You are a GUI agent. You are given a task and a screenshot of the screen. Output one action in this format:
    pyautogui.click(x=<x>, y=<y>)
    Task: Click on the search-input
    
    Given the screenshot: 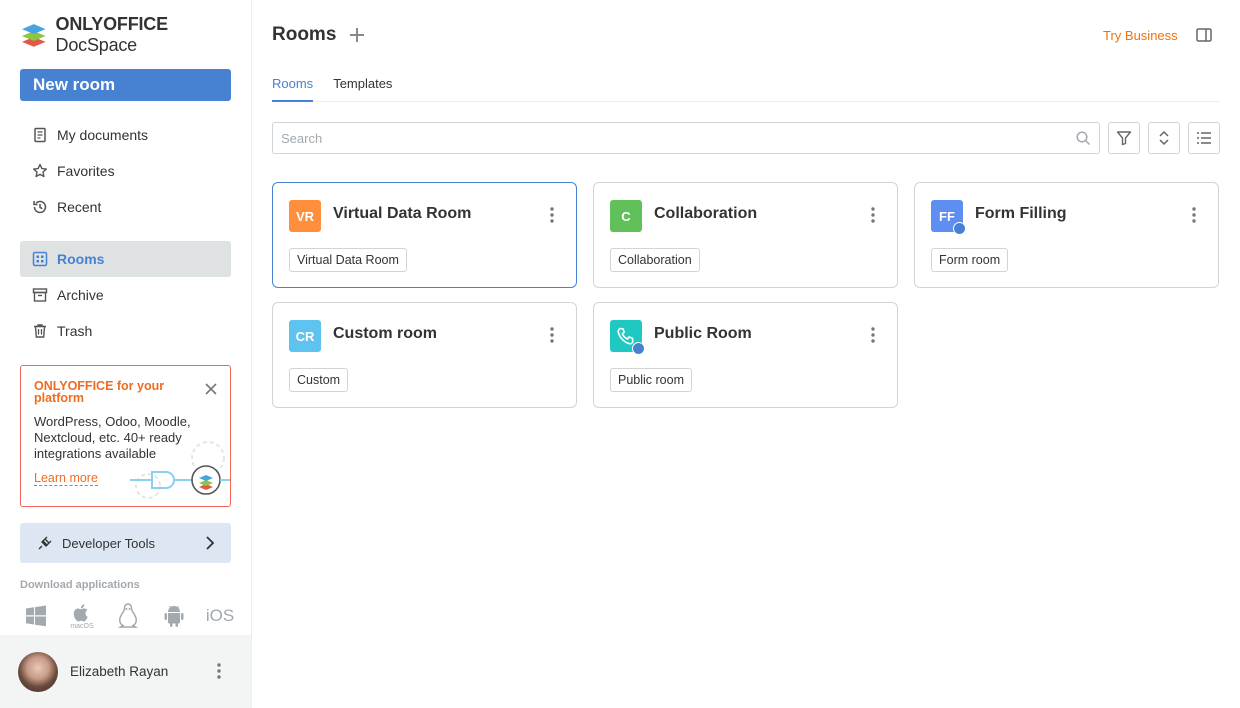 What is the action you would take?
    pyautogui.click(x=686, y=138)
    